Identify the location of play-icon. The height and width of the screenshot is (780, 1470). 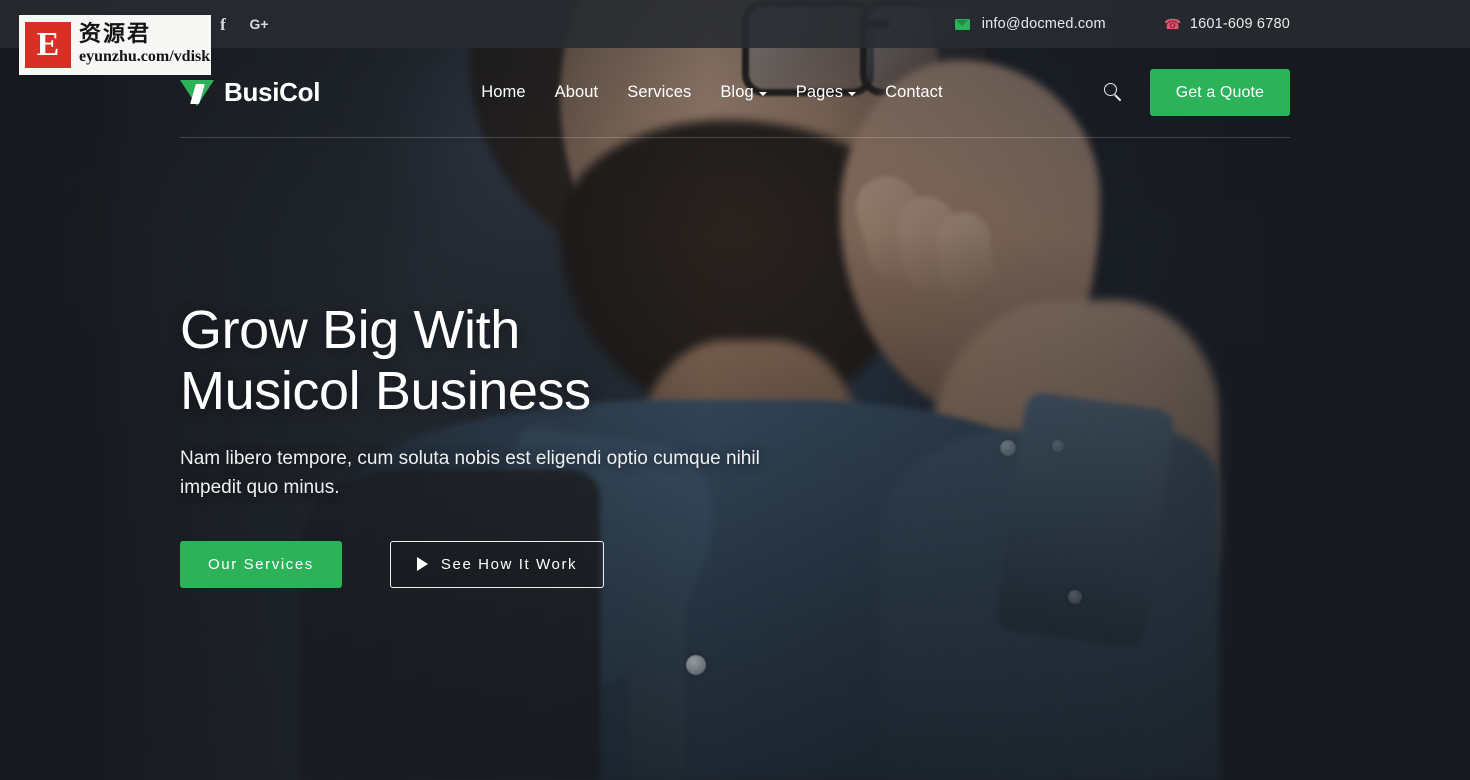
(422, 564).